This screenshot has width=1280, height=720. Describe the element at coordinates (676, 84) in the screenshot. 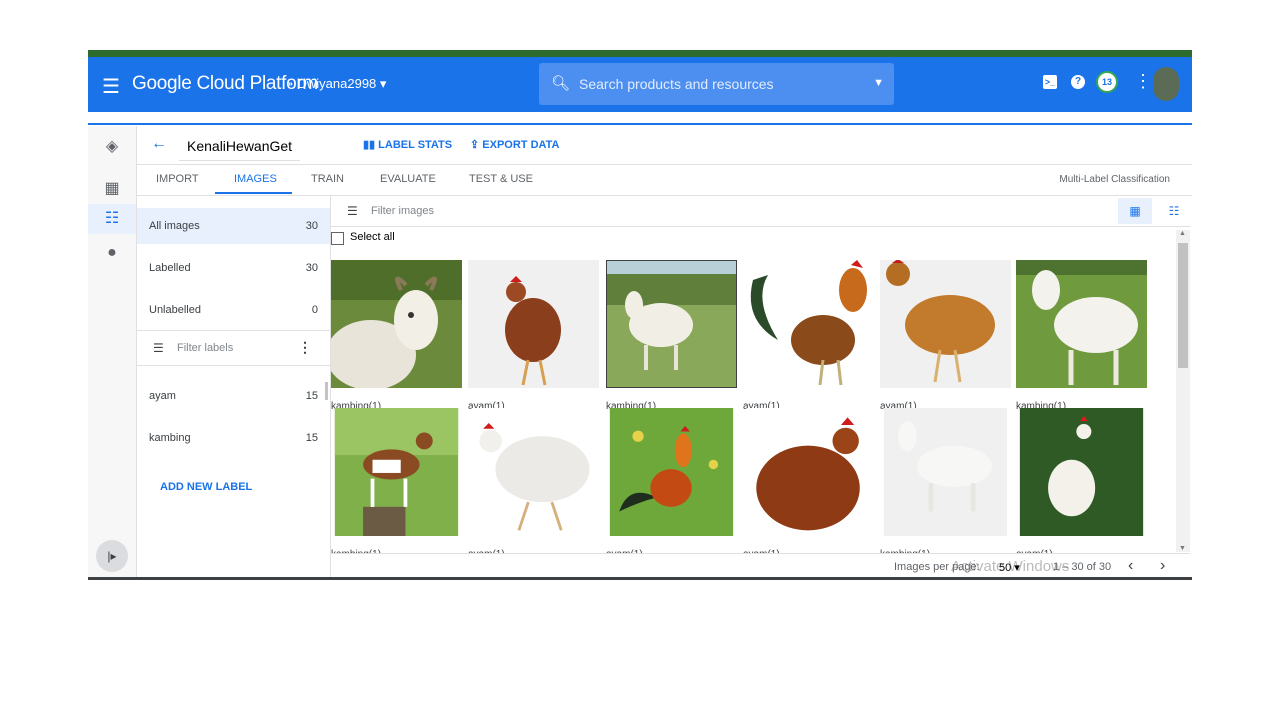

I see `search-input: Search products and resources` at that location.